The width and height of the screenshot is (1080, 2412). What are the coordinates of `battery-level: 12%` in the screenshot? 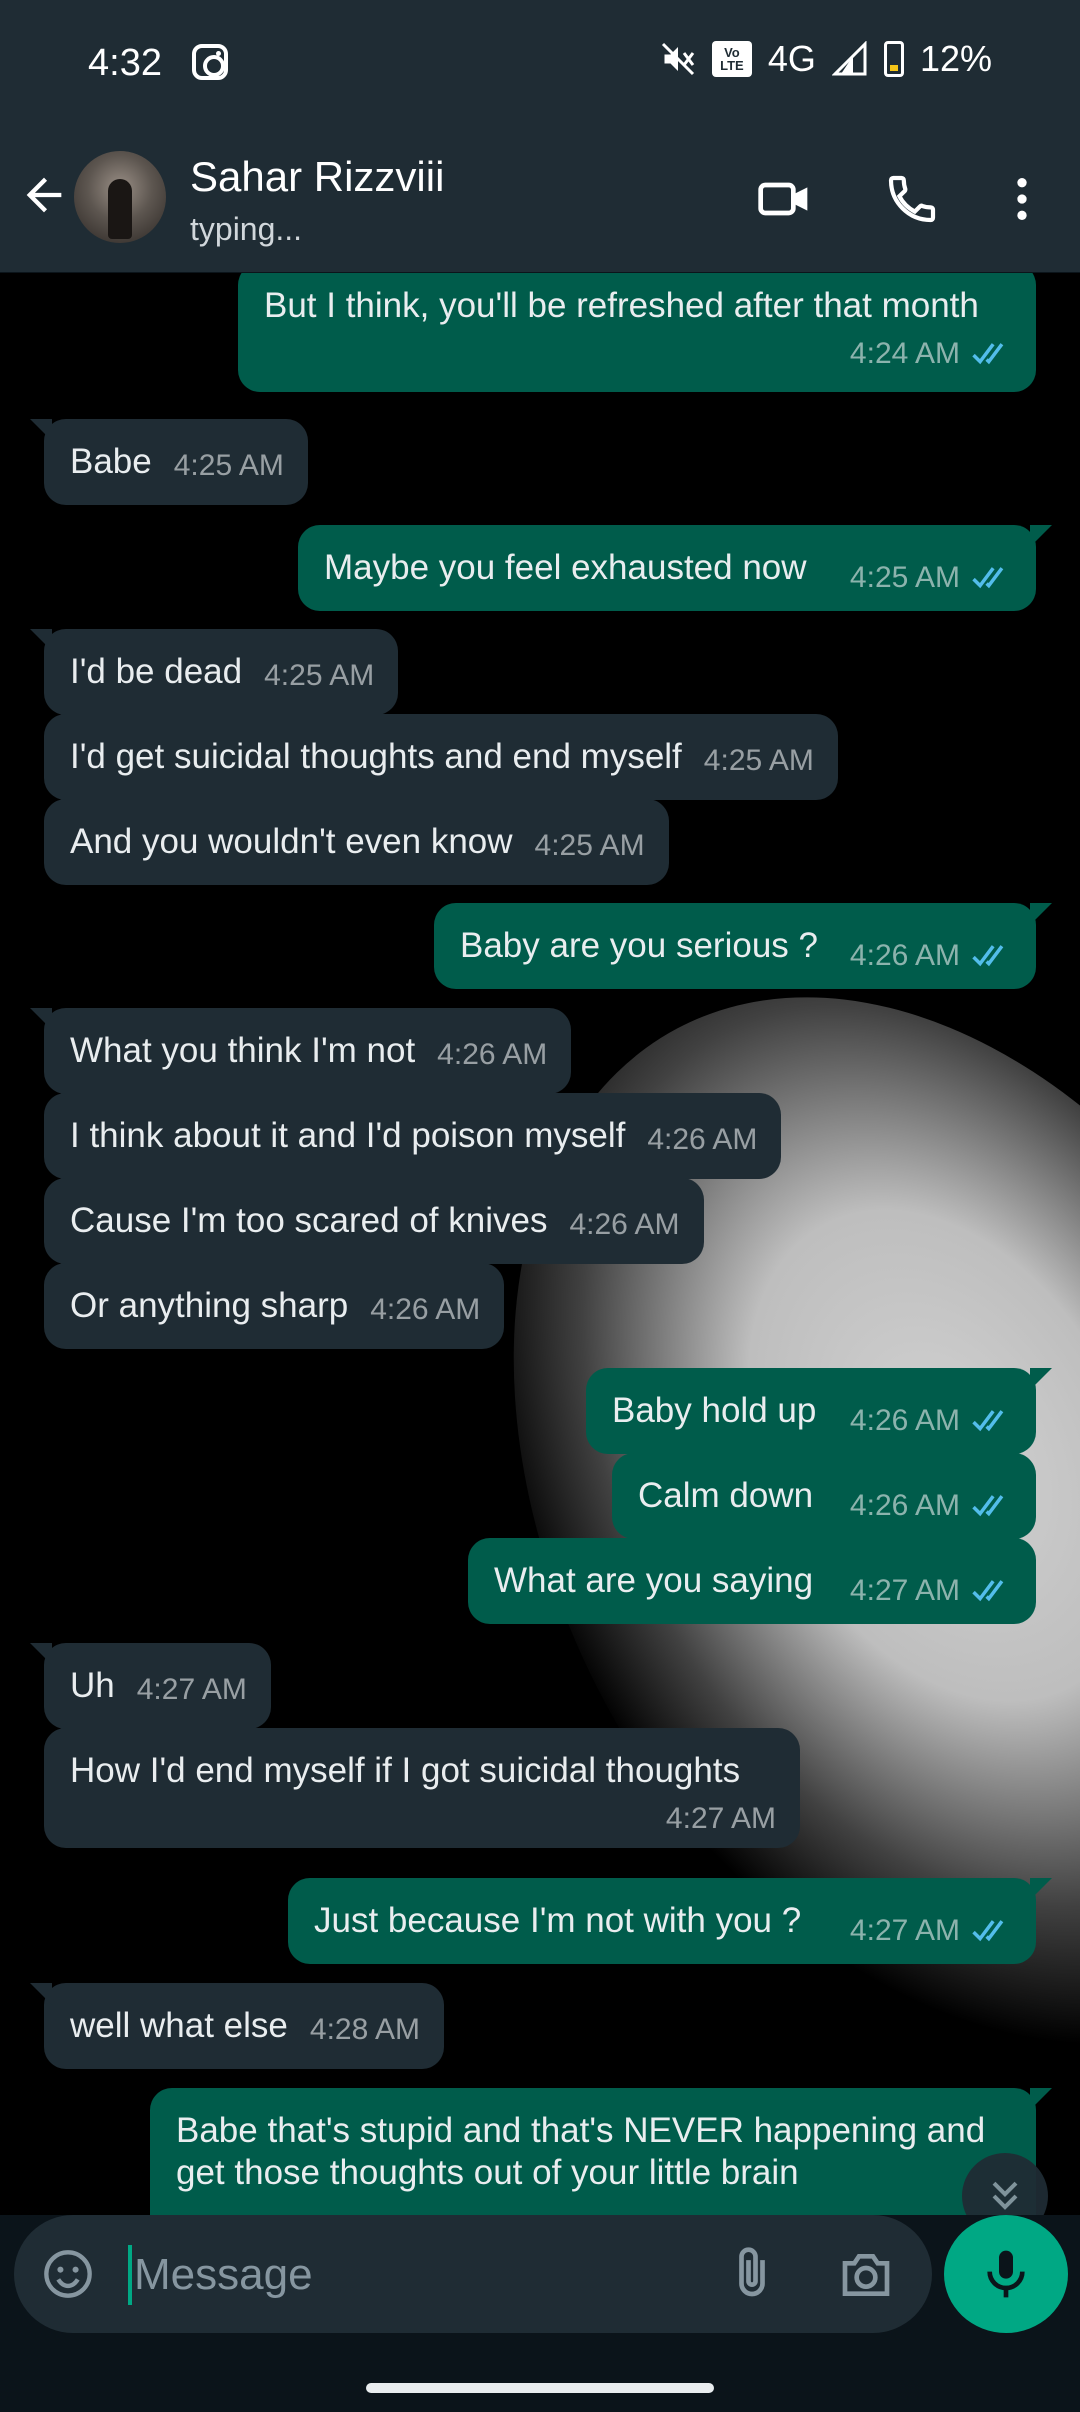 It's located at (955, 58).